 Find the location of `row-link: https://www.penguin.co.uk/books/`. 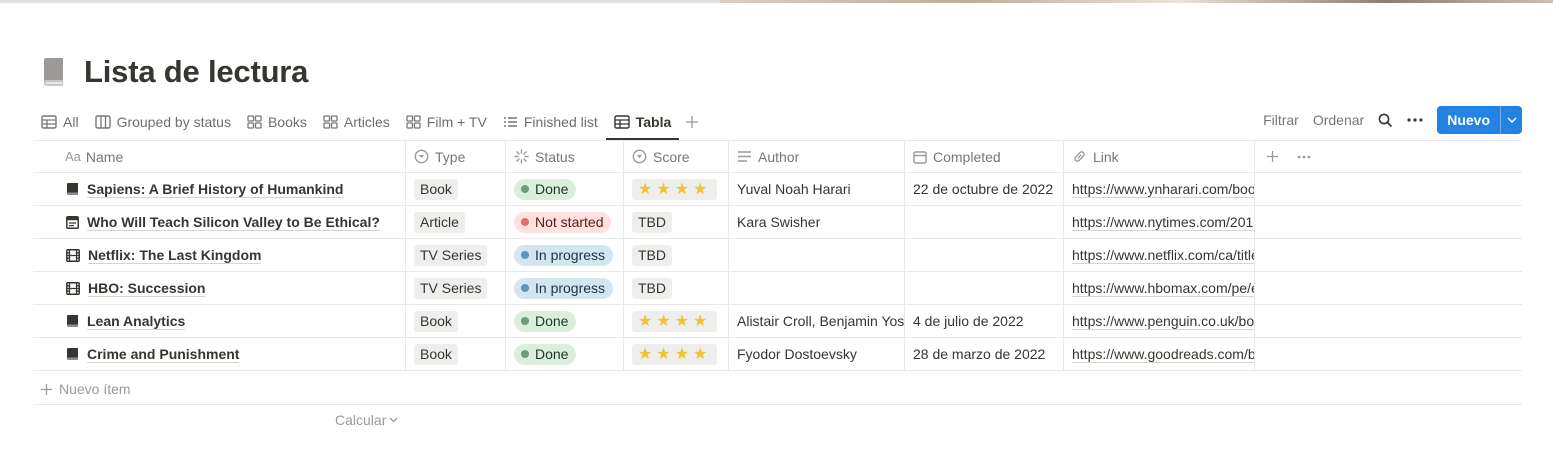

row-link: https://www.penguin.co.uk/books/ is located at coordinates (1163, 321).